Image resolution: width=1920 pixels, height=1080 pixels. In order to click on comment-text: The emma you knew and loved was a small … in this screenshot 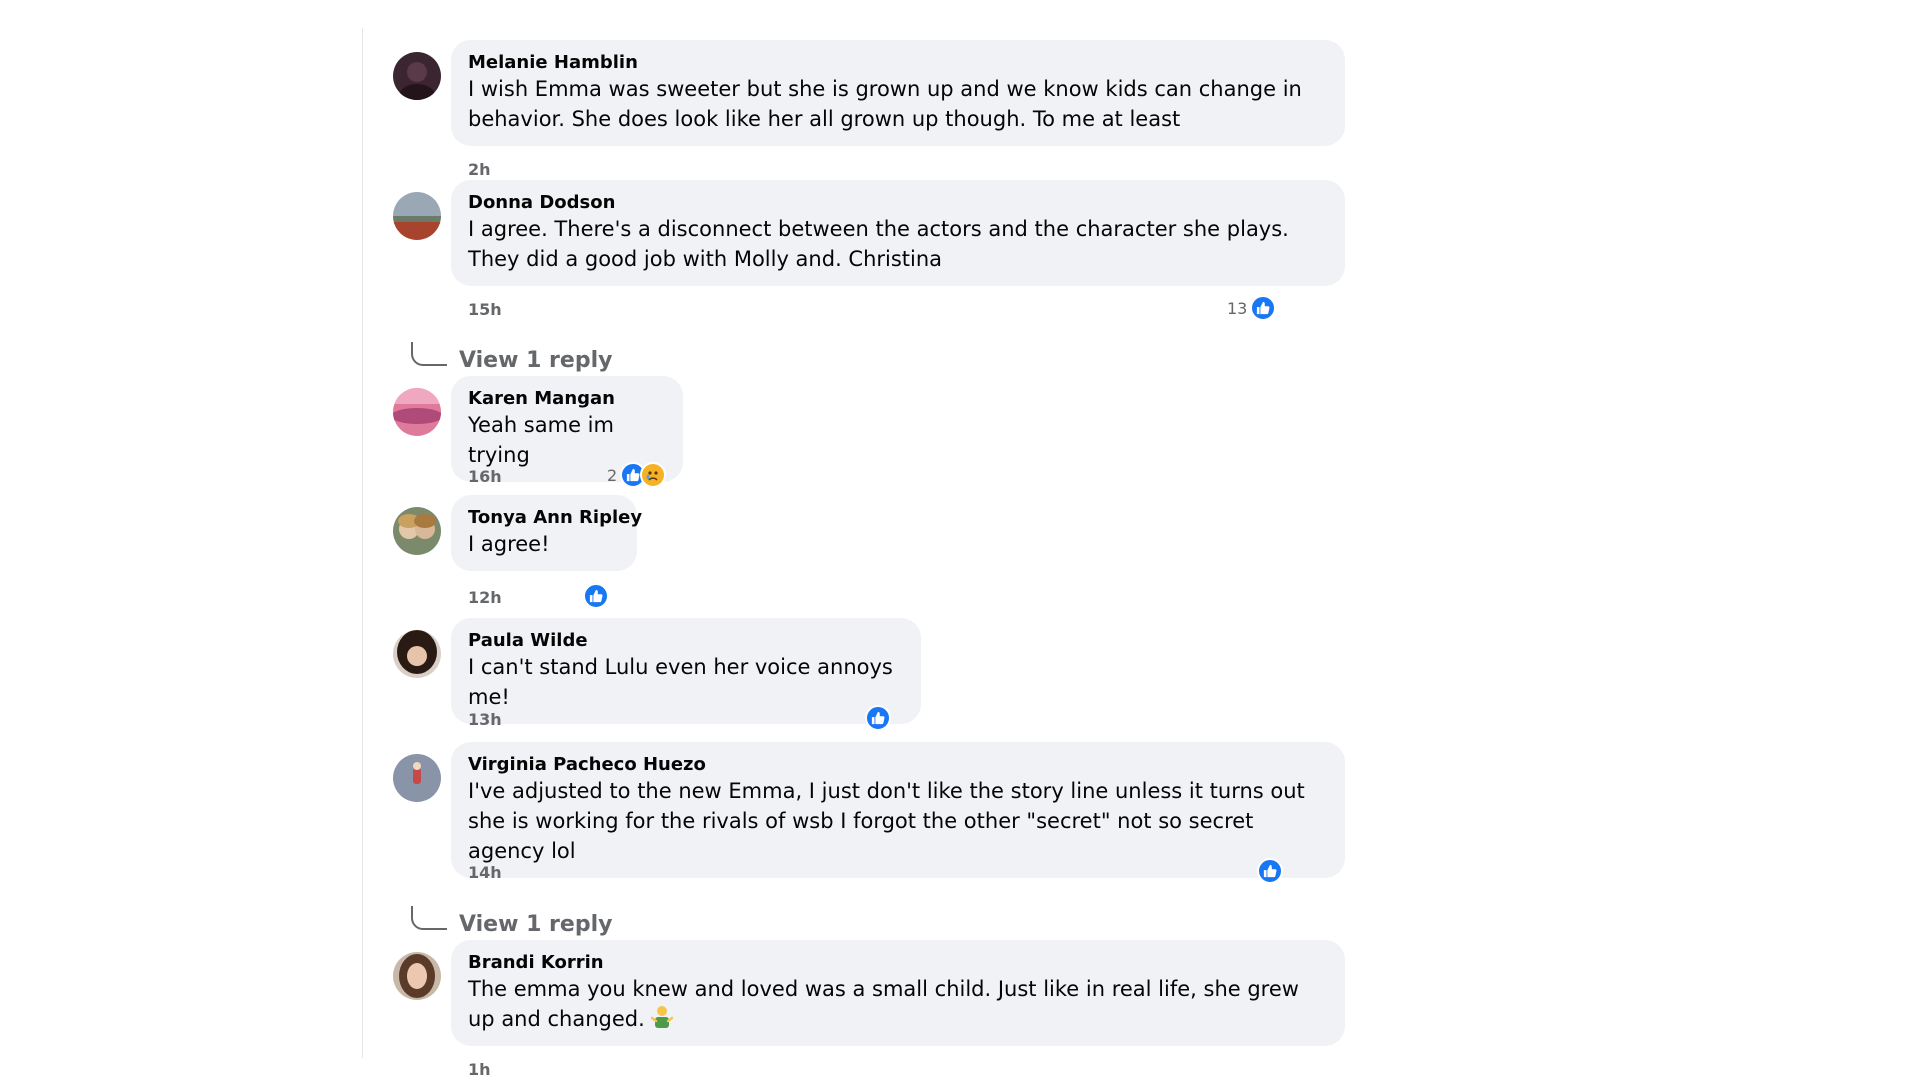, I will do `click(898, 1004)`.